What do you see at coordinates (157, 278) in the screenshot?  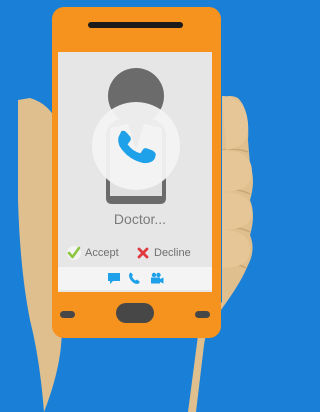 I see `video-camera-icon` at bounding box center [157, 278].